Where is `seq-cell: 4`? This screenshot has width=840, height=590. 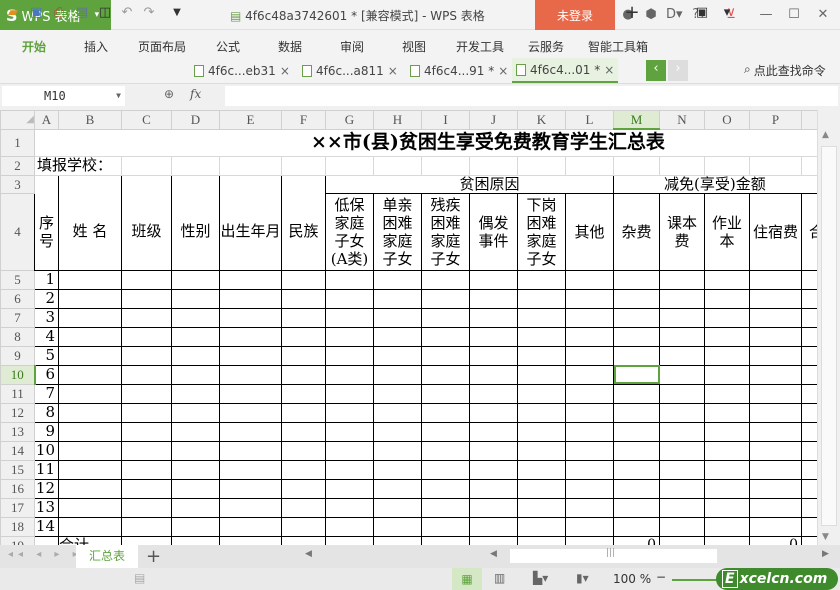 seq-cell: 4 is located at coordinates (46, 336).